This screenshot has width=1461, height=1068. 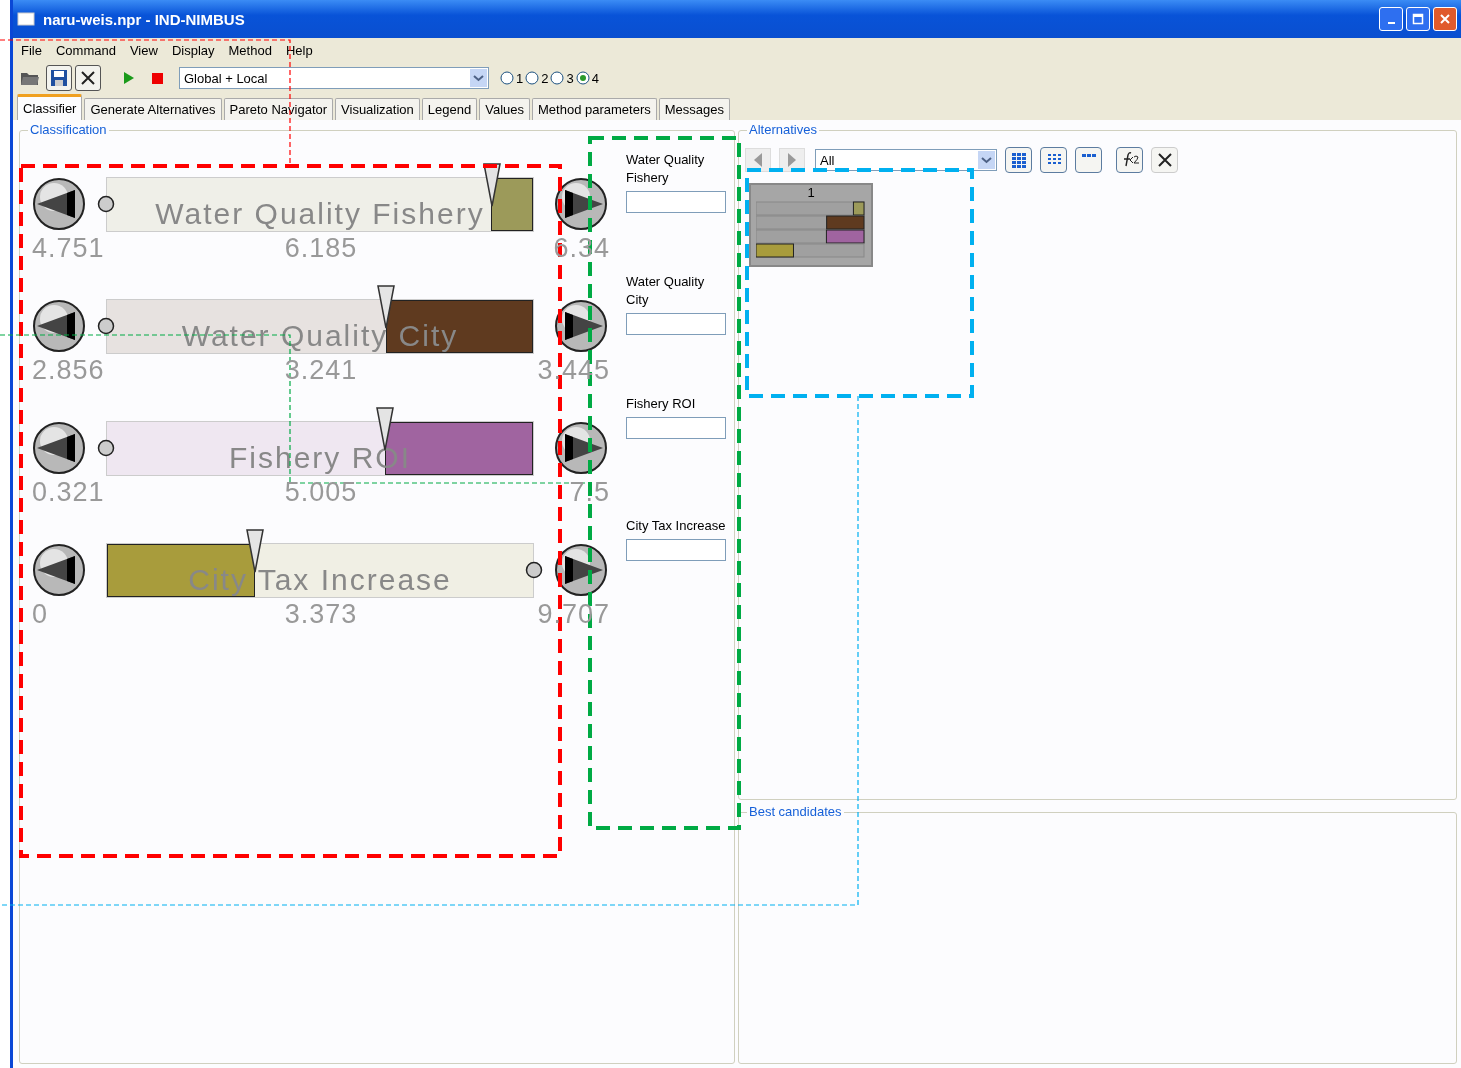 What do you see at coordinates (68, 129) in the screenshot?
I see `group-title: Classification` at bounding box center [68, 129].